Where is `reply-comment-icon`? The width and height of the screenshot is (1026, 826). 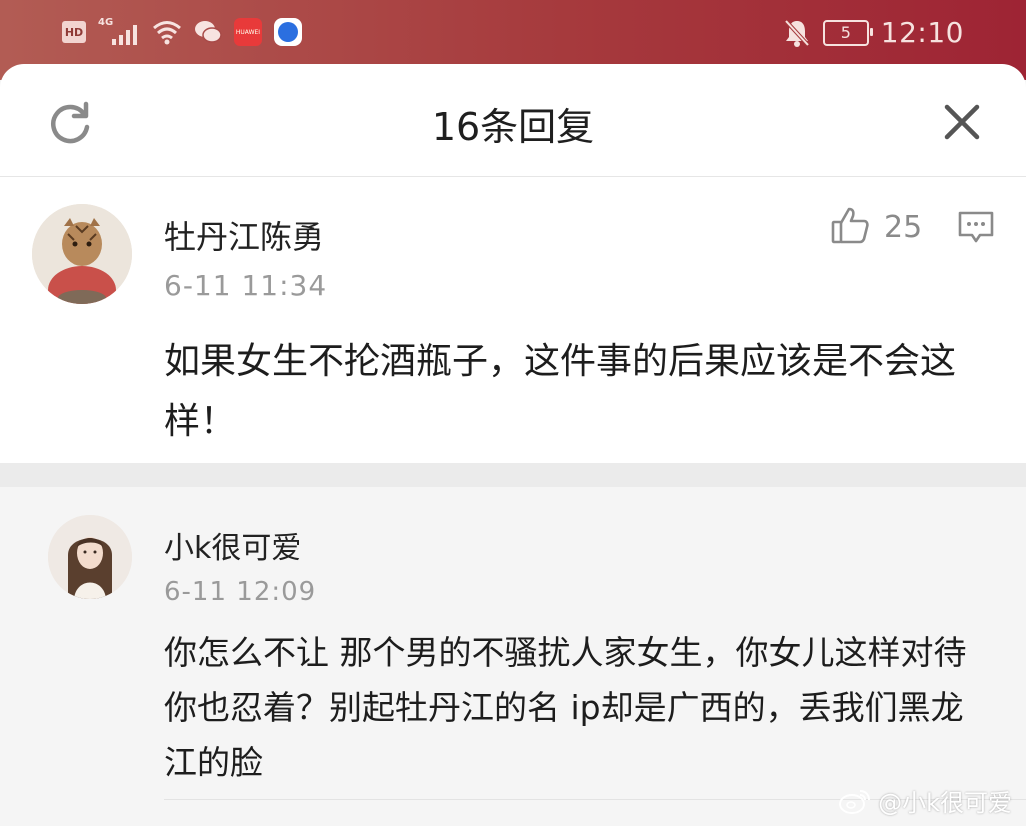 reply-comment-icon is located at coordinates (976, 227).